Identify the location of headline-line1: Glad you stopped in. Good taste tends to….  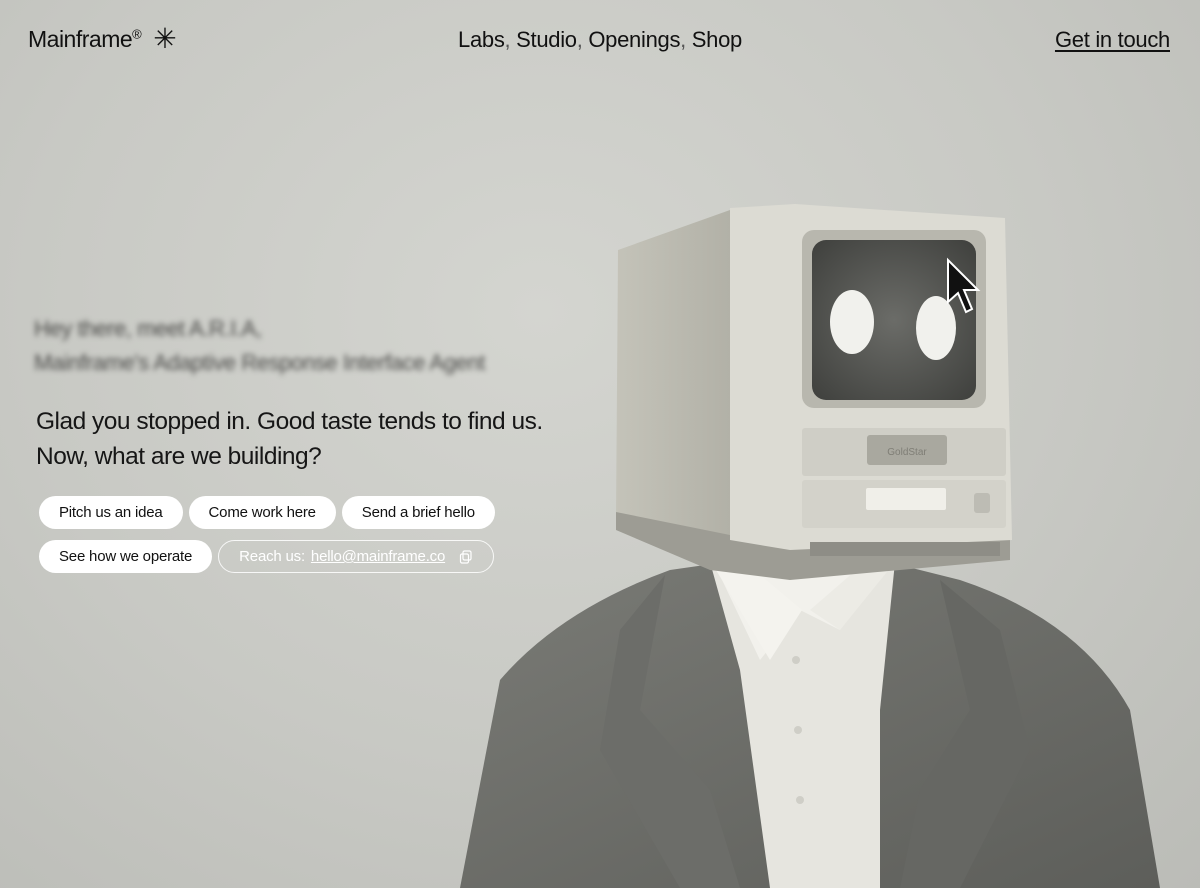
(289, 421).